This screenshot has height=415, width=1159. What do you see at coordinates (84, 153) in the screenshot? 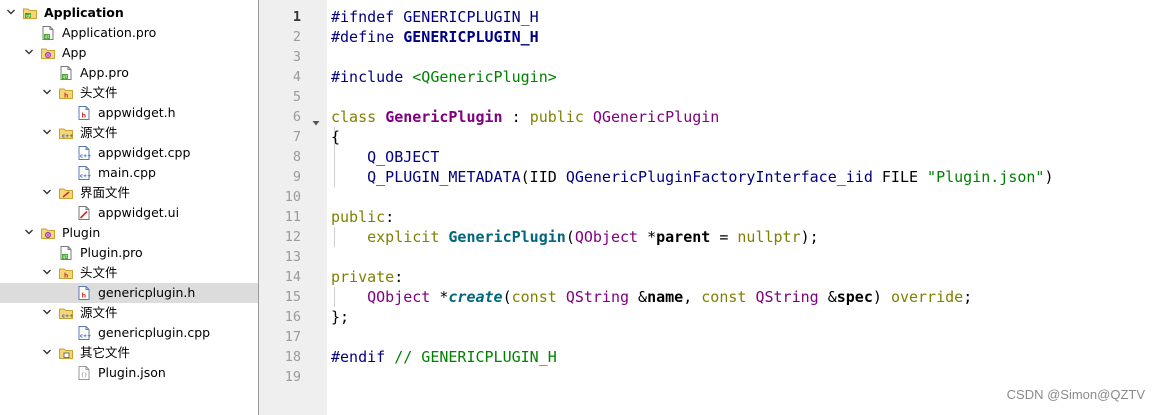
I see `cpp-file-icon: c++` at bounding box center [84, 153].